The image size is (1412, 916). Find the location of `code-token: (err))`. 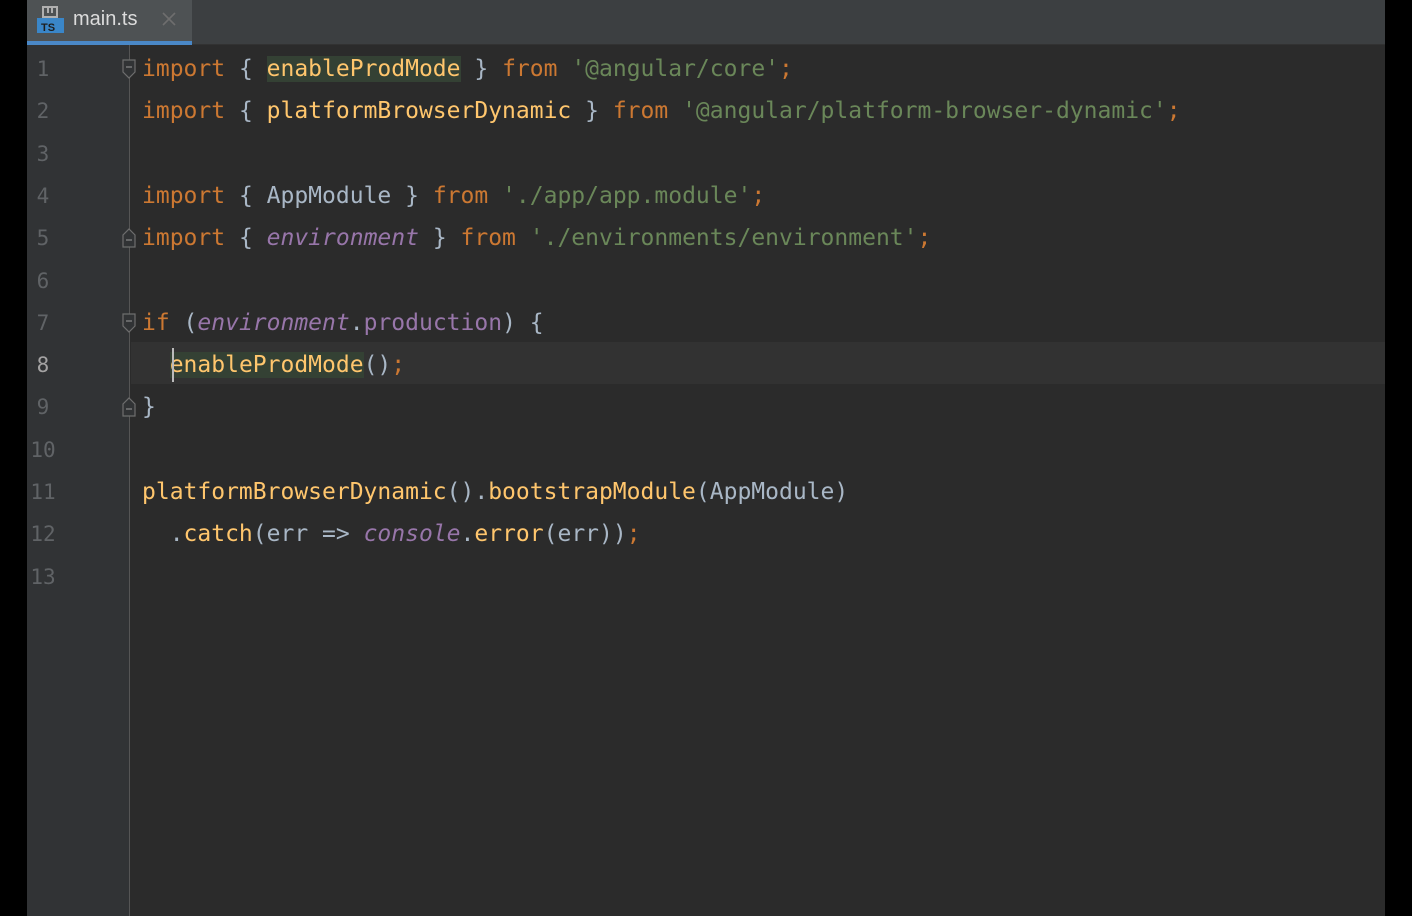

code-token: (err)) is located at coordinates (585, 534).